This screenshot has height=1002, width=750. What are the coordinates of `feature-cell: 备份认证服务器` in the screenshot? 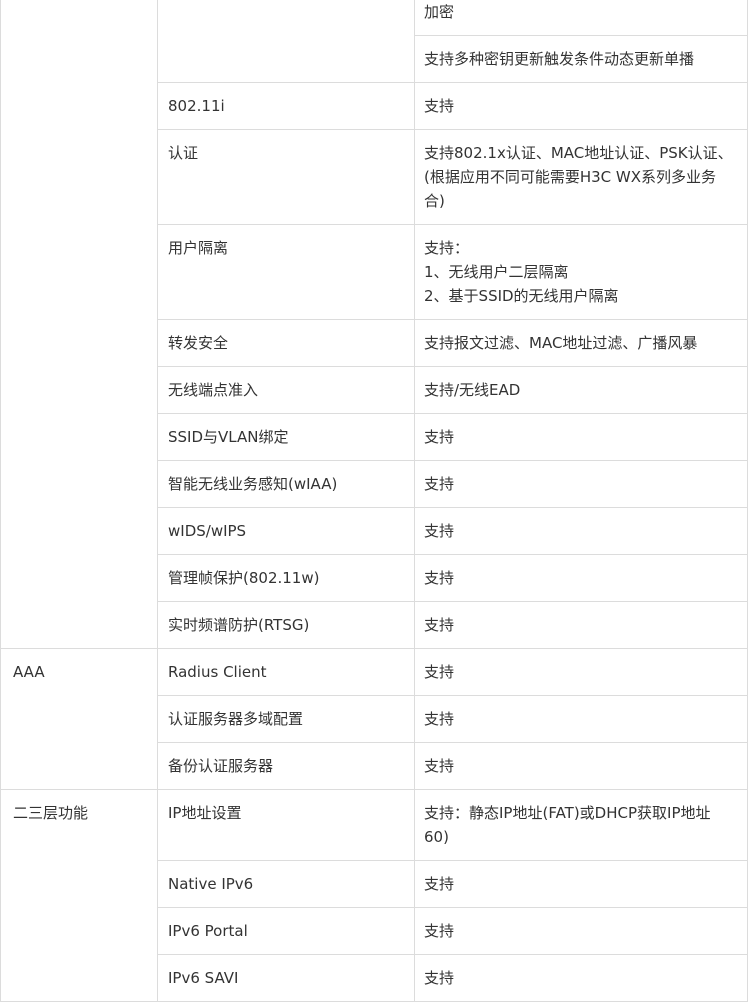 It's located at (286, 766).